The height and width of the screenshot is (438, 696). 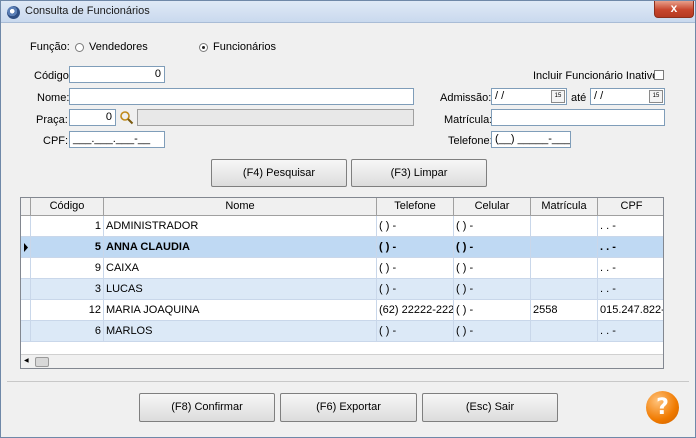 I want to click on matricula-label: Matrícula:, so click(x=468, y=120).